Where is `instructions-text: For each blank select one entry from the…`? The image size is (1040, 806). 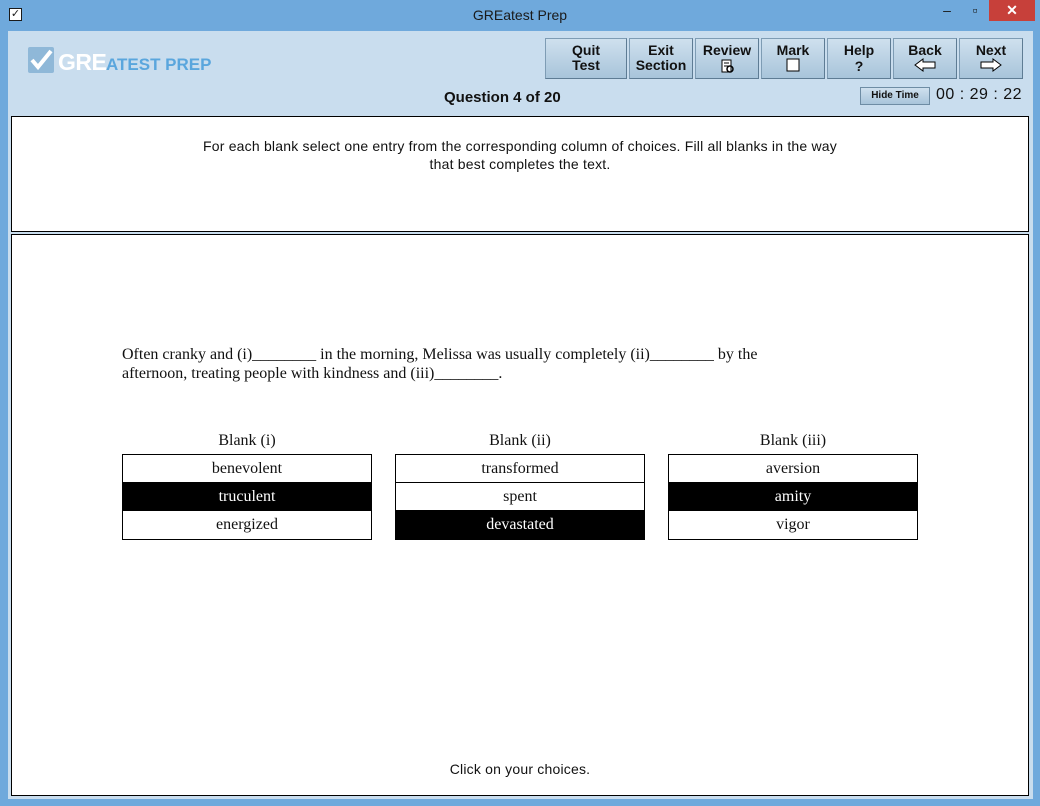 instructions-text: For each blank select one entry from the… is located at coordinates (520, 155).